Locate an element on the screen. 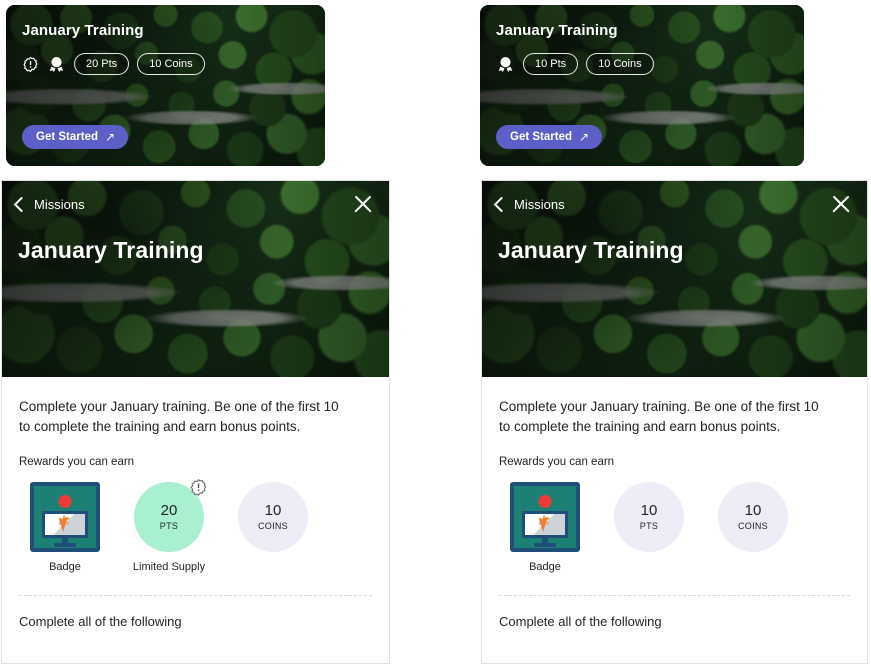 This screenshot has height=664, width=871. rewards-list: Badge 10 PTS 10 COINS is located at coordinates (674, 527).